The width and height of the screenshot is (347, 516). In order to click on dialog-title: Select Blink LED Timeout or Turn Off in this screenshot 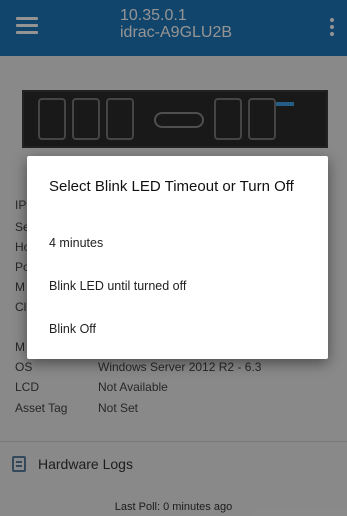, I will do `click(171, 186)`.